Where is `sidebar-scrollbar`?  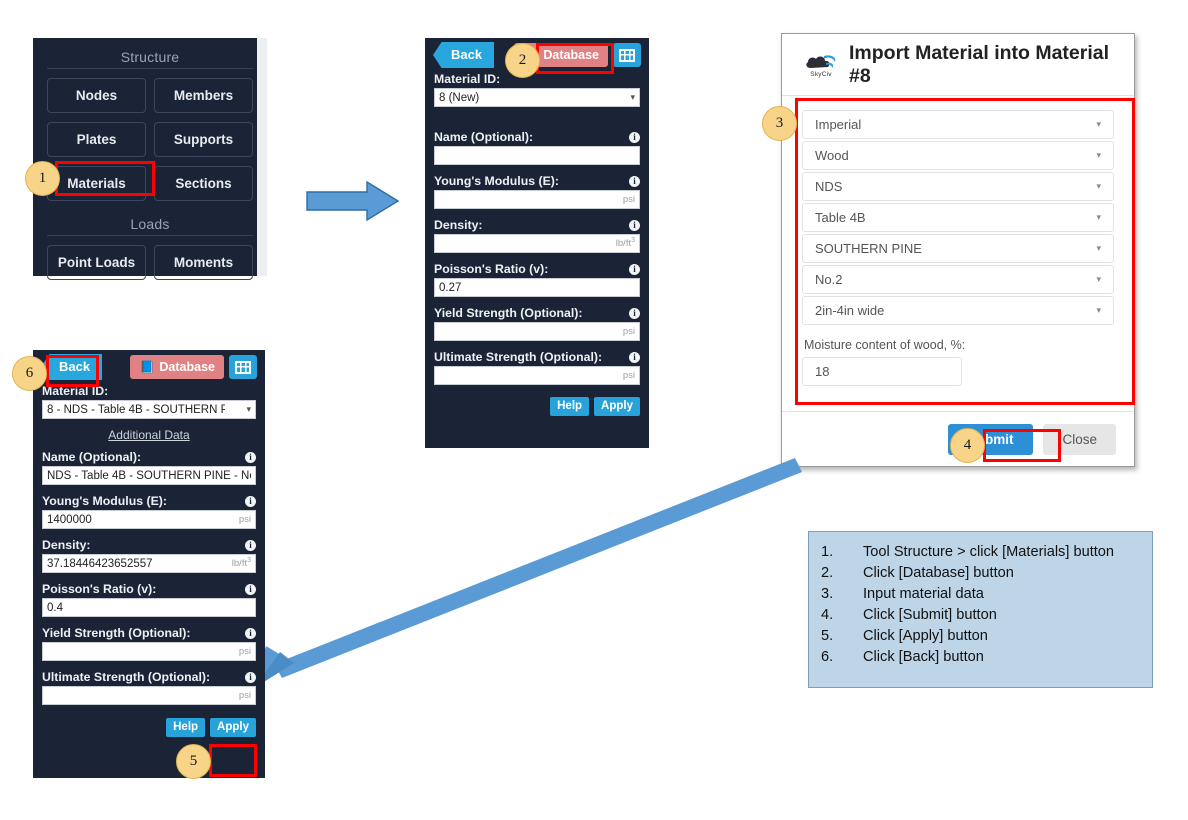
sidebar-scrollbar is located at coordinates (262, 157).